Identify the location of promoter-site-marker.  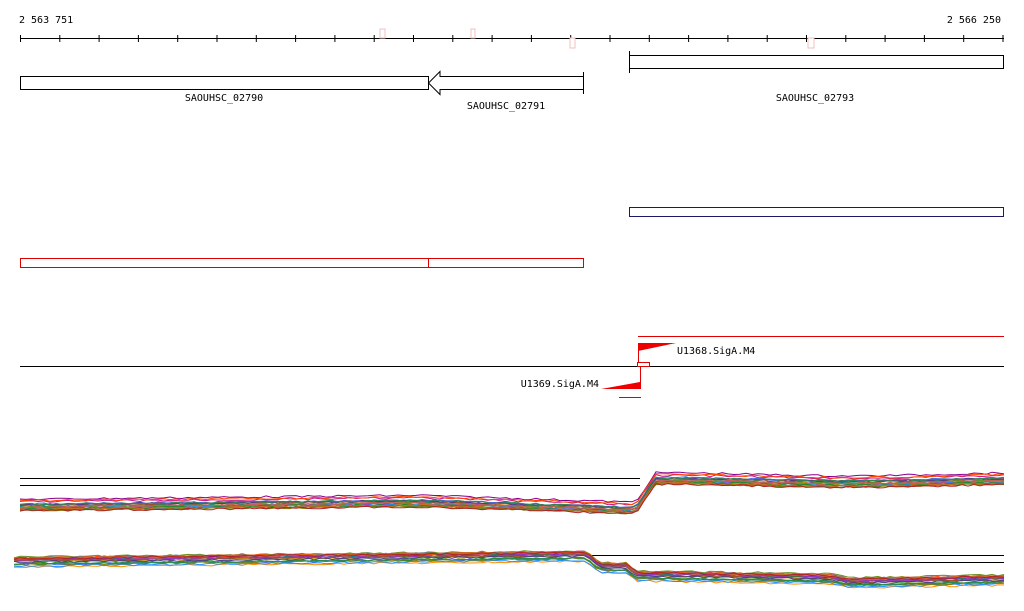
(643, 364).